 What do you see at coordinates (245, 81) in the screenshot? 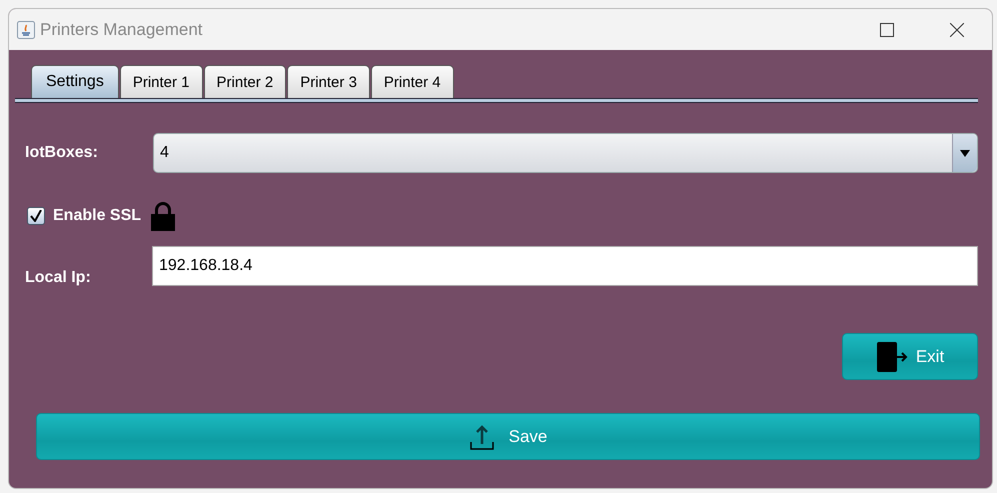
I see `tab: Printer 2` at bounding box center [245, 81].